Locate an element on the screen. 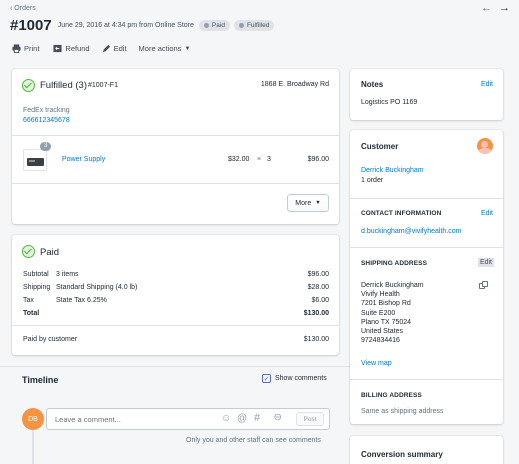  breadcrumb-label: Orders is located at coordinates (25, 8).